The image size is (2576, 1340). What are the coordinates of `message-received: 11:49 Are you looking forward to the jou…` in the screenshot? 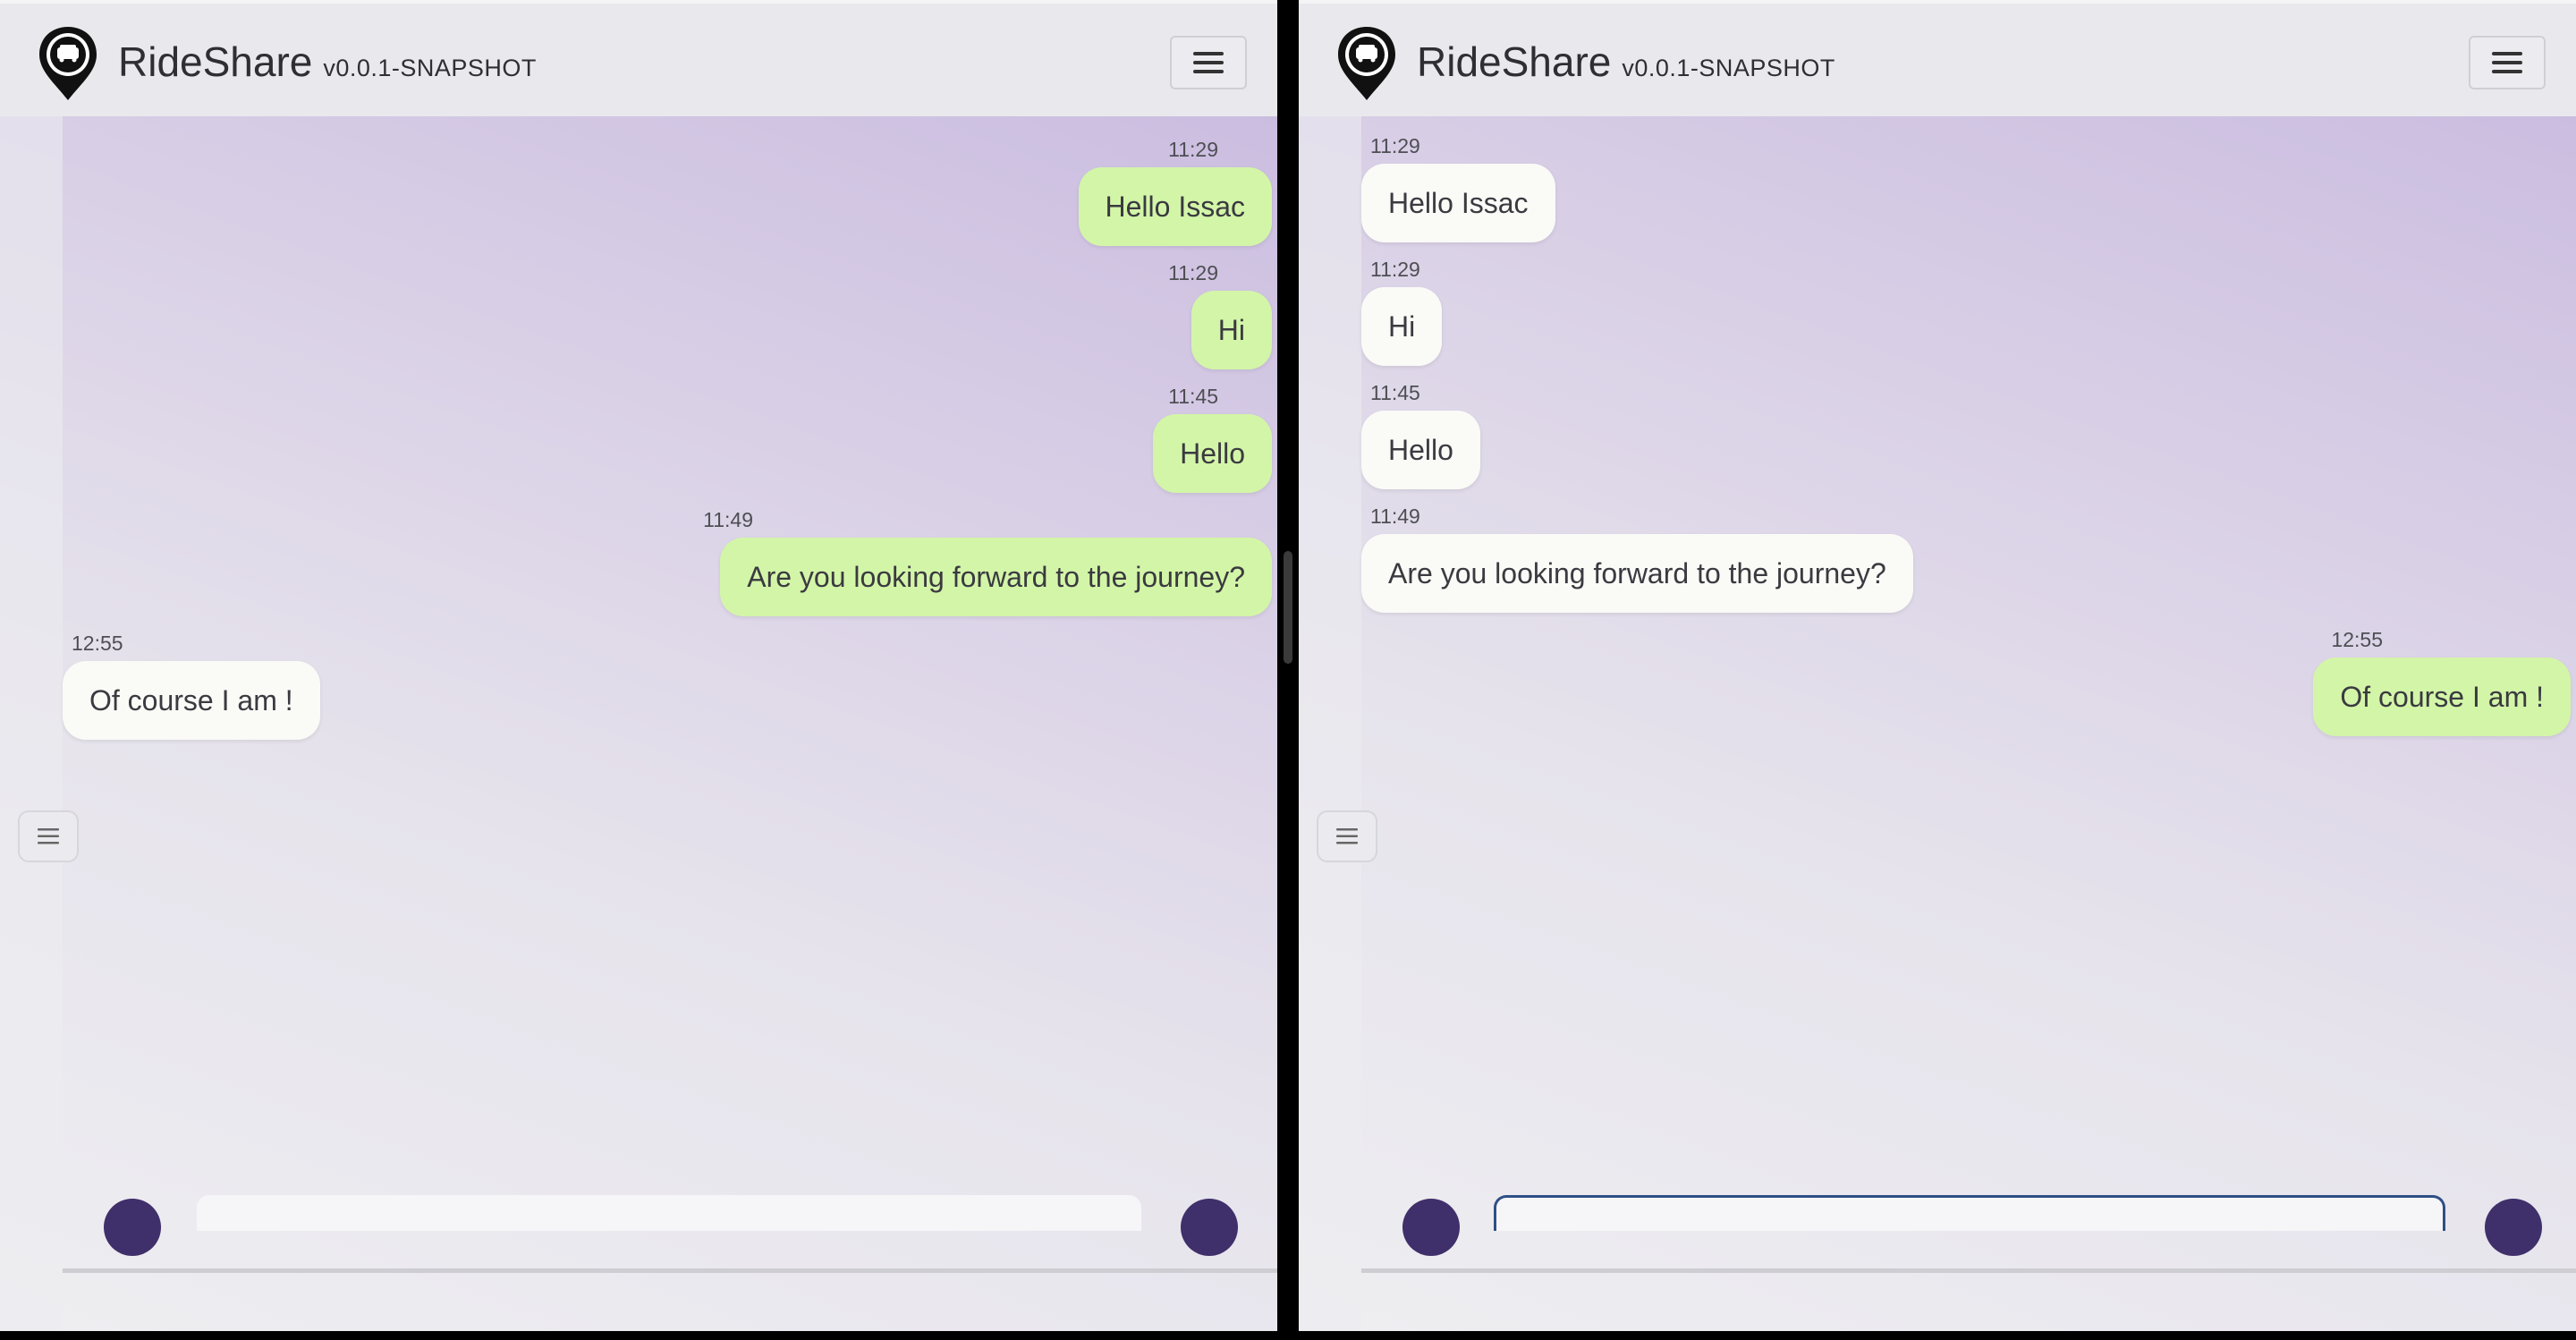 It's located at (1637, 559).